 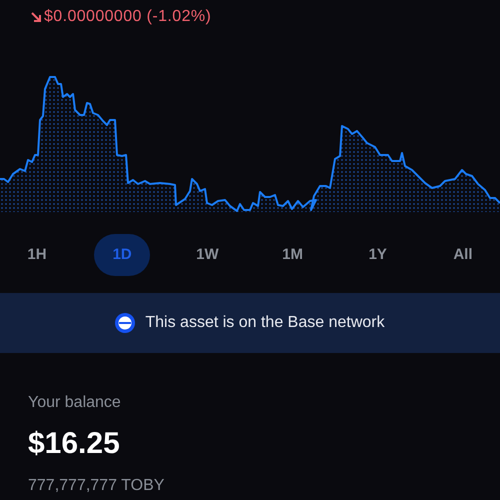 What do you see at coordinates (75, 403) in the screenshot?
I see `balance-label: Your balance` at bounding box center [75, 403].